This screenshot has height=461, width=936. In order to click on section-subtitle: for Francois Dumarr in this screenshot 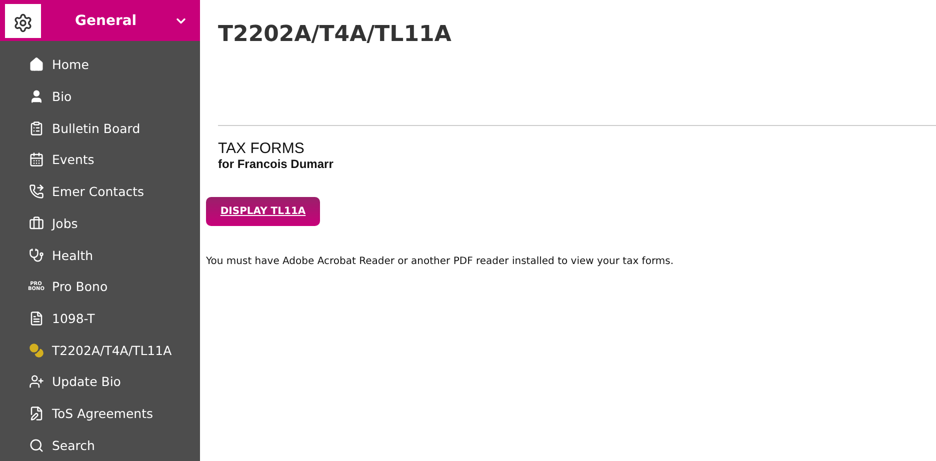, I will do `click(276, 164)`.